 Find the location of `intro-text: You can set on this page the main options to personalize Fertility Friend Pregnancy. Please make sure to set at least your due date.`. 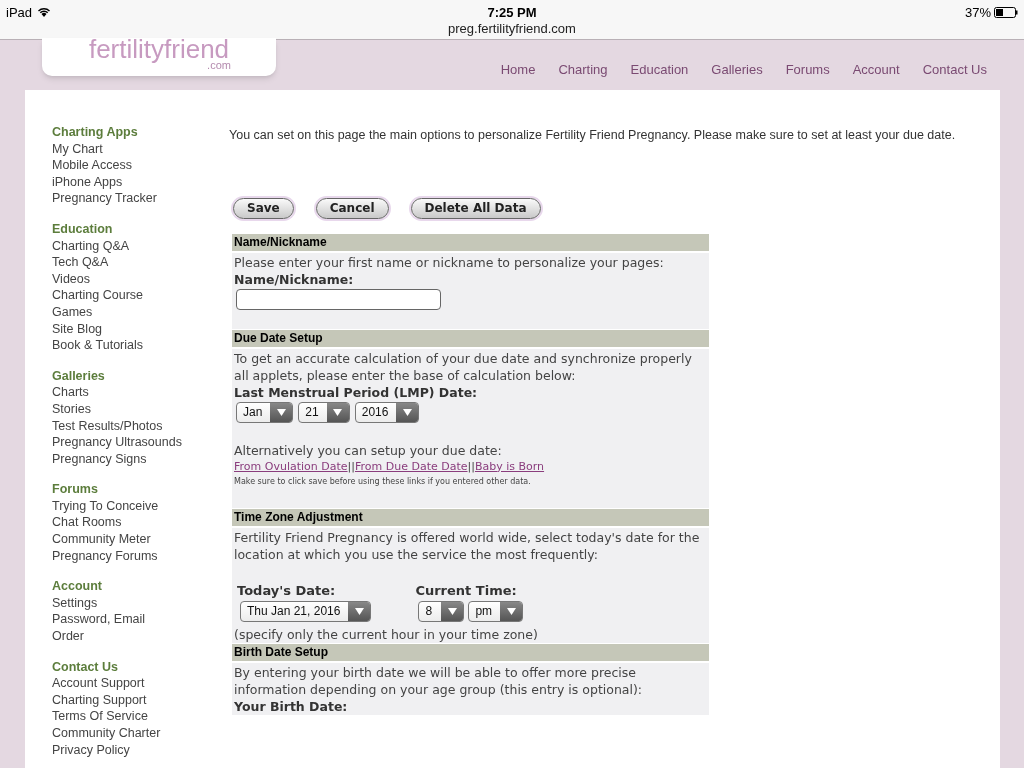

intro-text: You can set on this page the main options to personalize Fertility Friend Pregnancy. Please make sure to set at least your due date. is located at coordinates (593, 135).